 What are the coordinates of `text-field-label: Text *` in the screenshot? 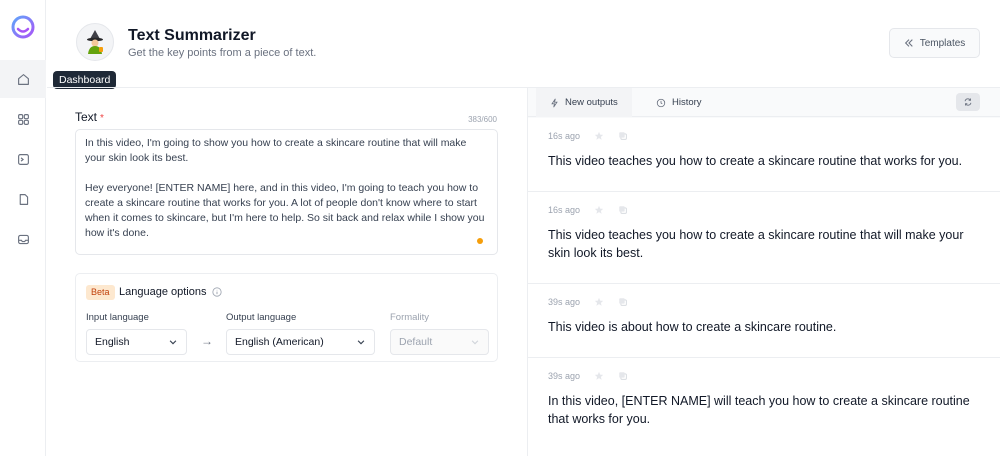 It's located at (89, 117).